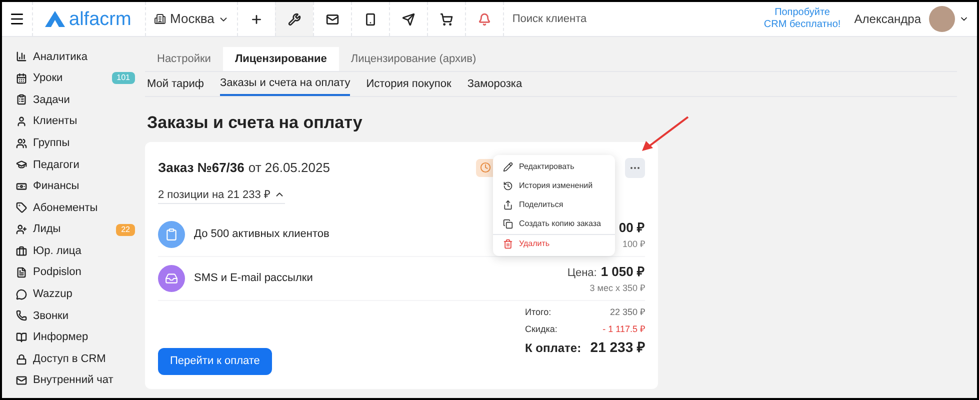  What do you see at coordinates (21, 78) in the screenshot?
I see `calendar-icon` at bounding box center [21, 78].